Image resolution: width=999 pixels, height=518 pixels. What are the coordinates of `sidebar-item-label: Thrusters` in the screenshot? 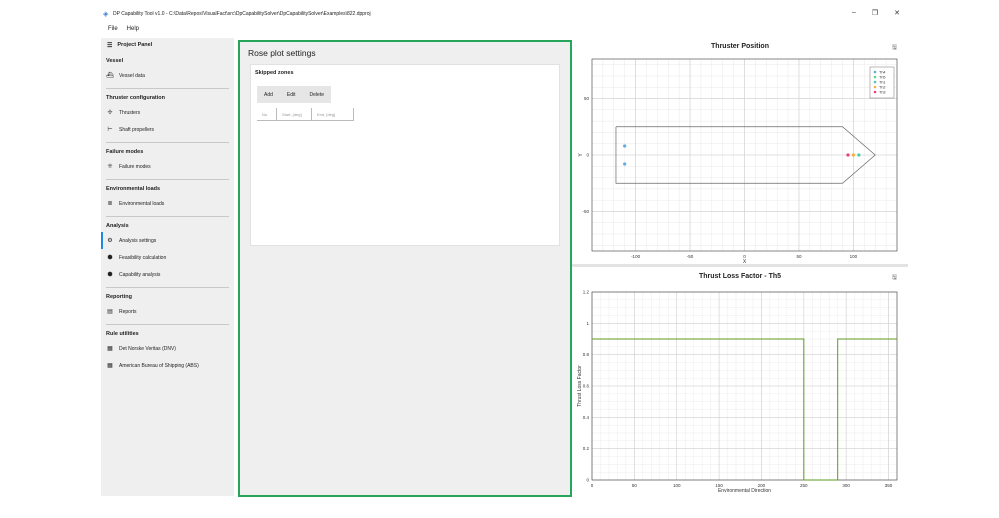 It's located at (130, 112).